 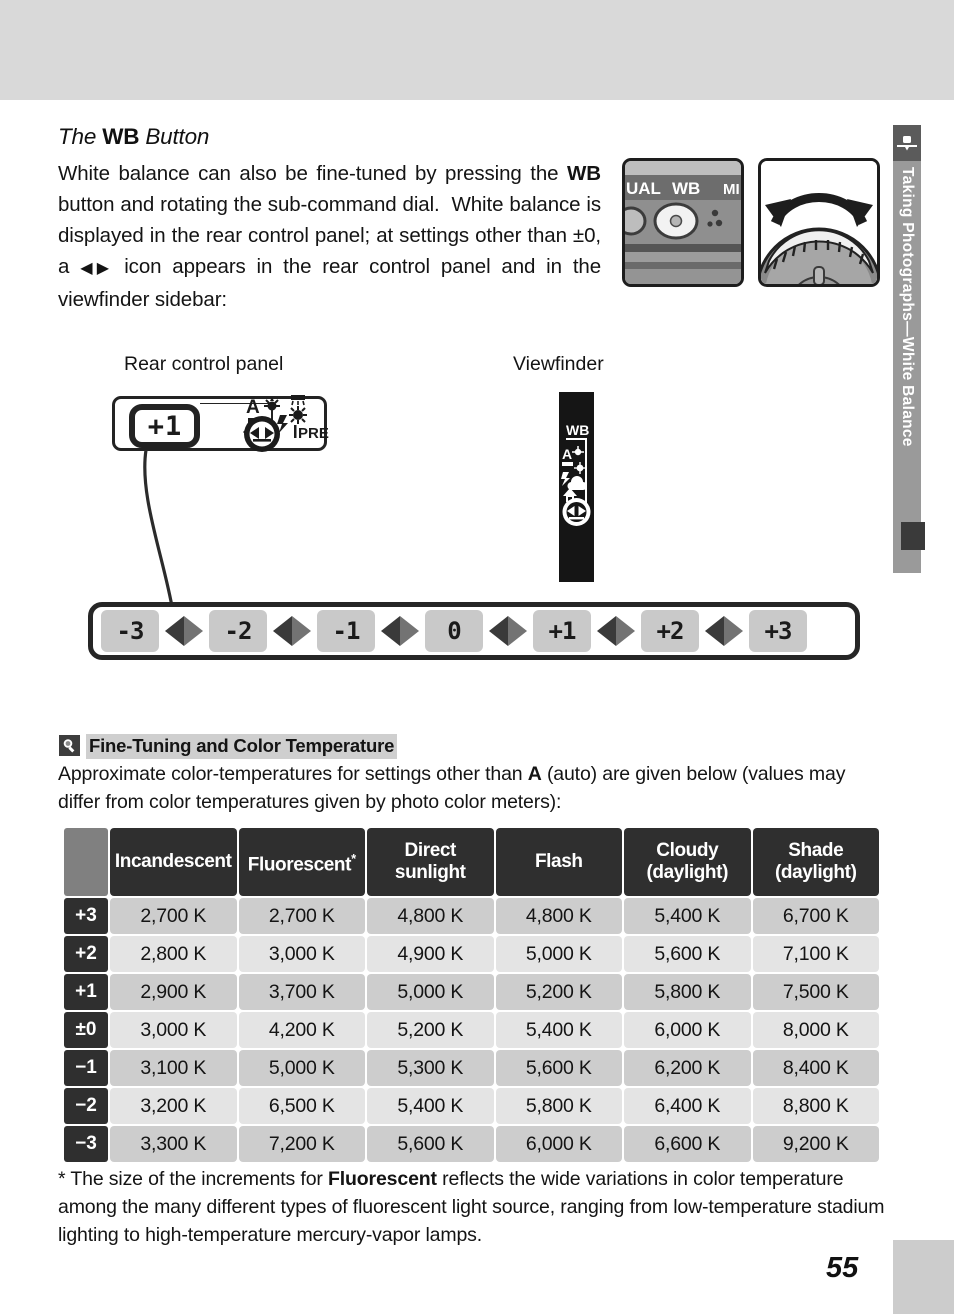 What do you see at coordinates (313, 433) in the screenshot?
I see `svg-text: PRE` at bounding box center [313, 433].